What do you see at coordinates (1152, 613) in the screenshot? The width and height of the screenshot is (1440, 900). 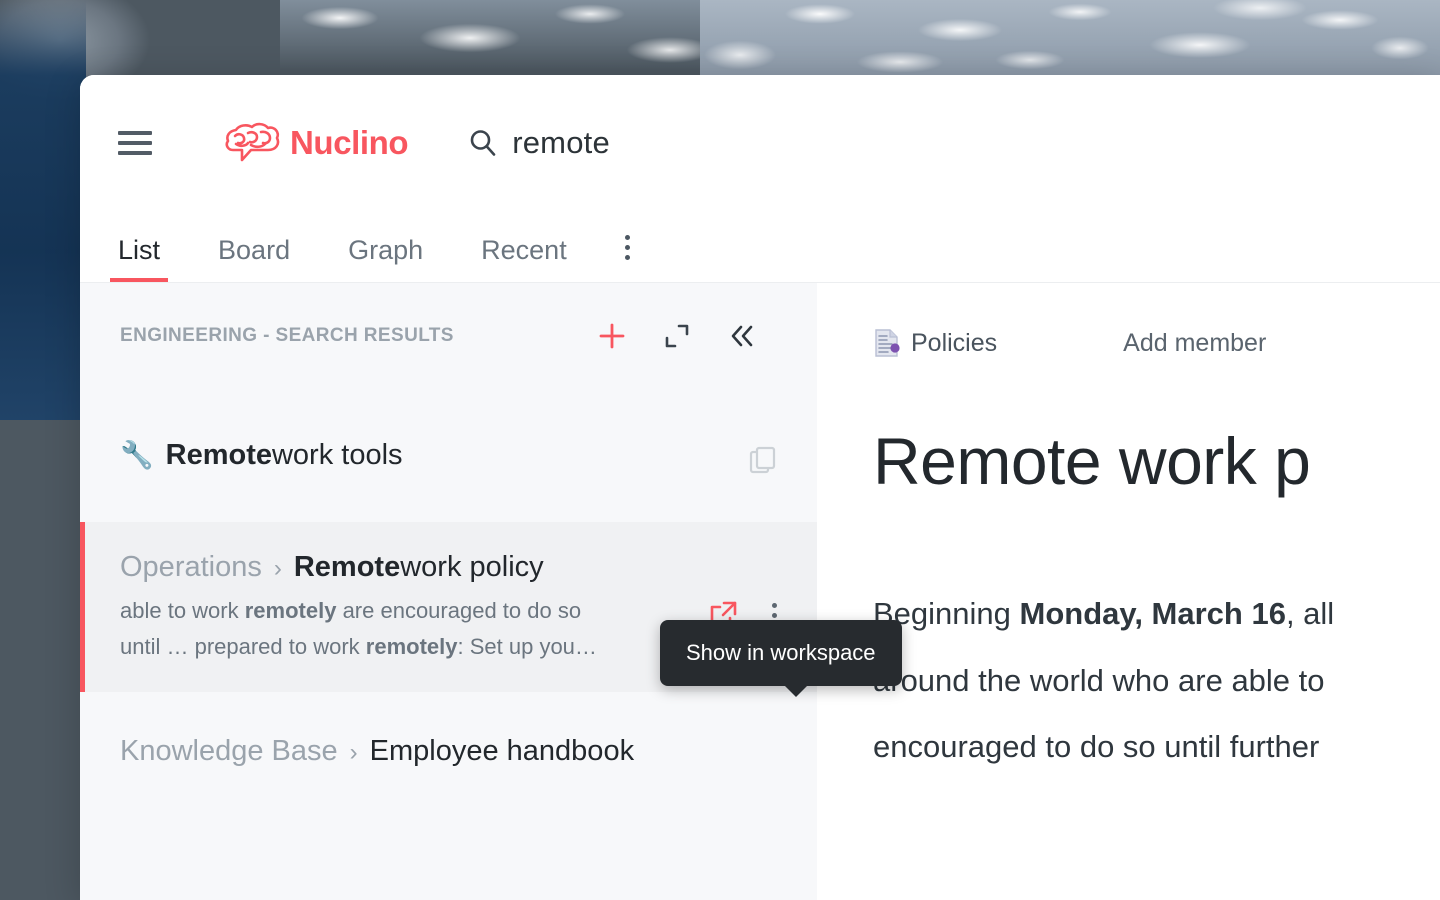 I see `body-bold-date: Monday, March 16` at bounding box center [1152, 613].